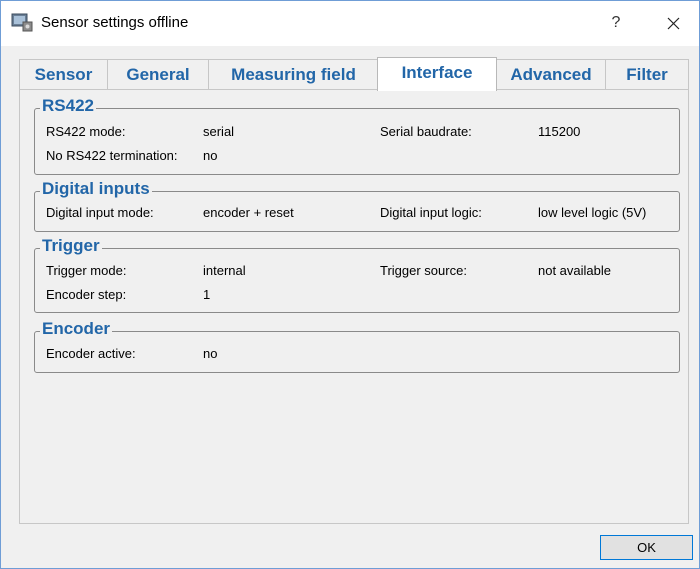 The height and width of the screenshot is (569, 700). What do you see at coordinates (224, 270) in the screenshot?
I see `trigger-mode-value: internal` at bounding box center [224, 270].